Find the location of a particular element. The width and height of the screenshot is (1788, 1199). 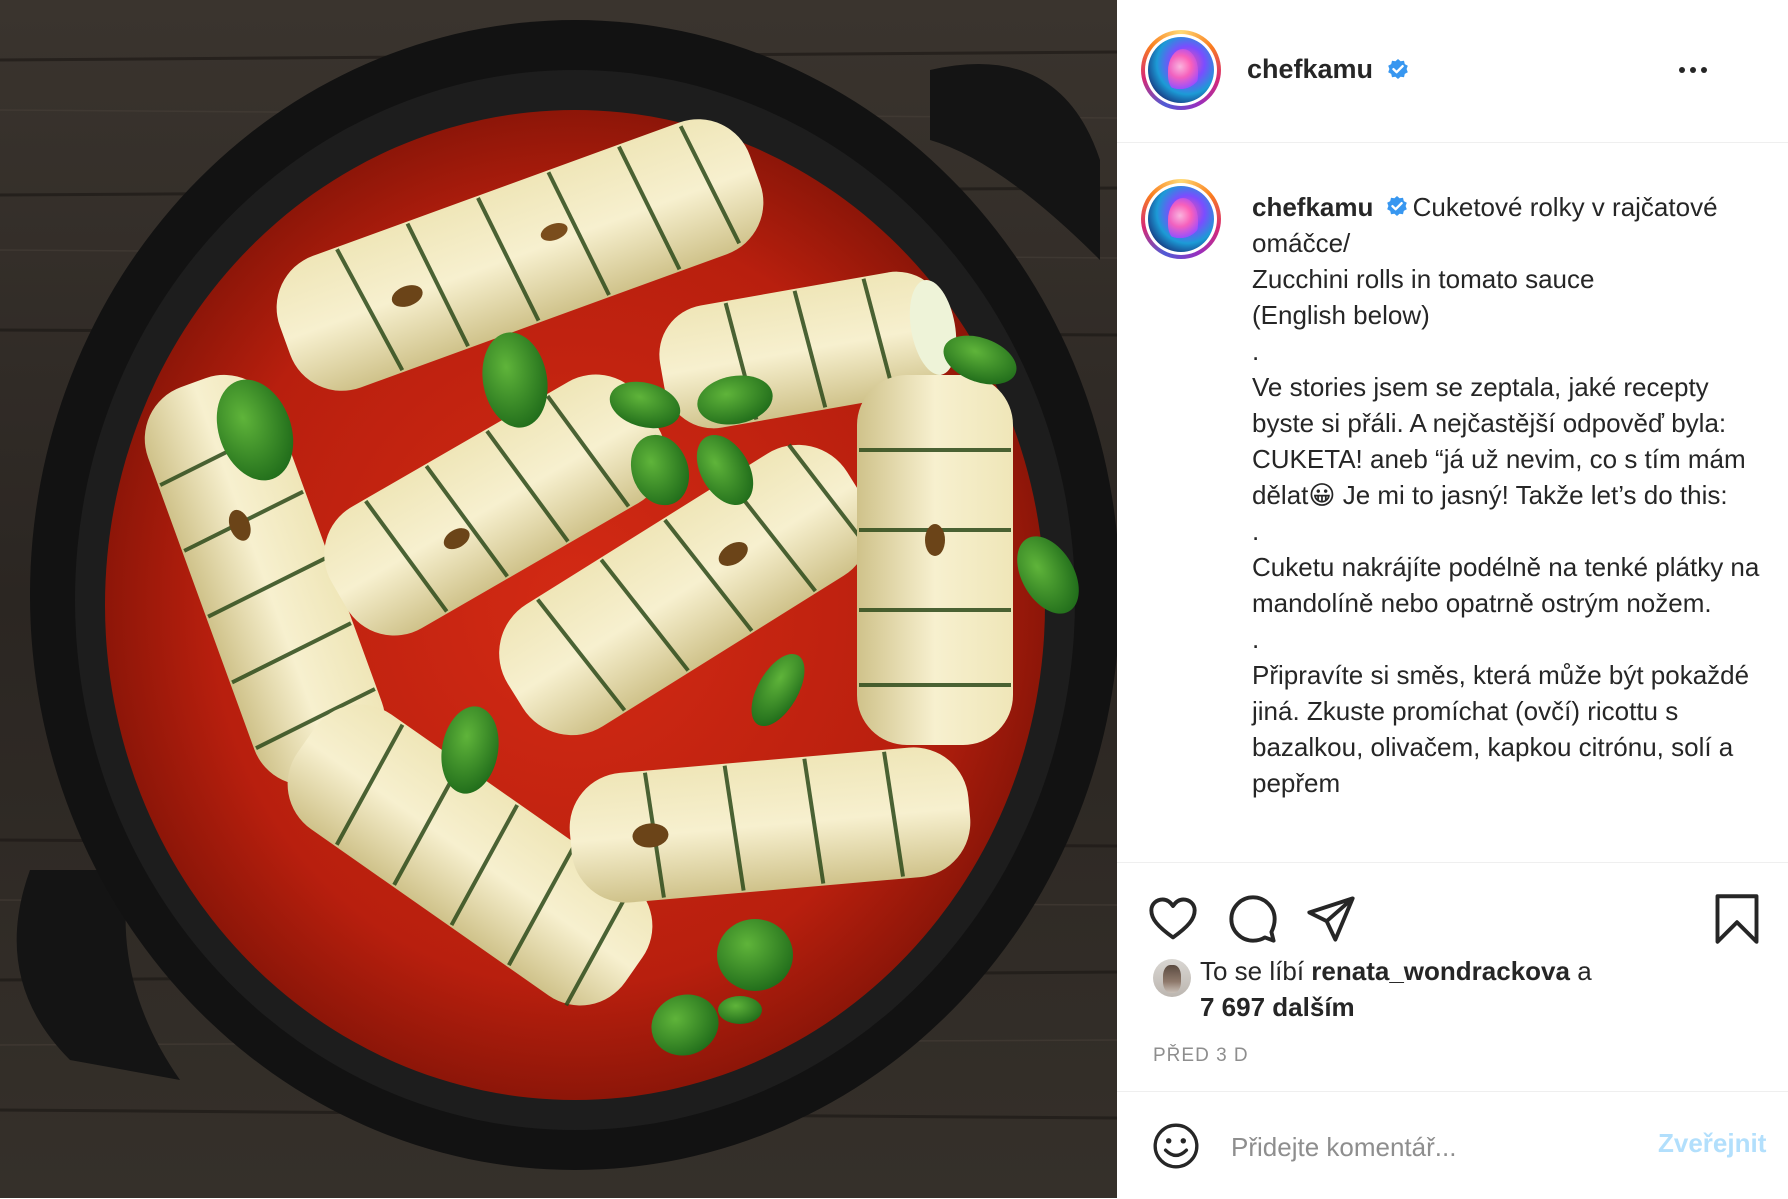

verified-badge-icon is located at coordinates (1398, 69).